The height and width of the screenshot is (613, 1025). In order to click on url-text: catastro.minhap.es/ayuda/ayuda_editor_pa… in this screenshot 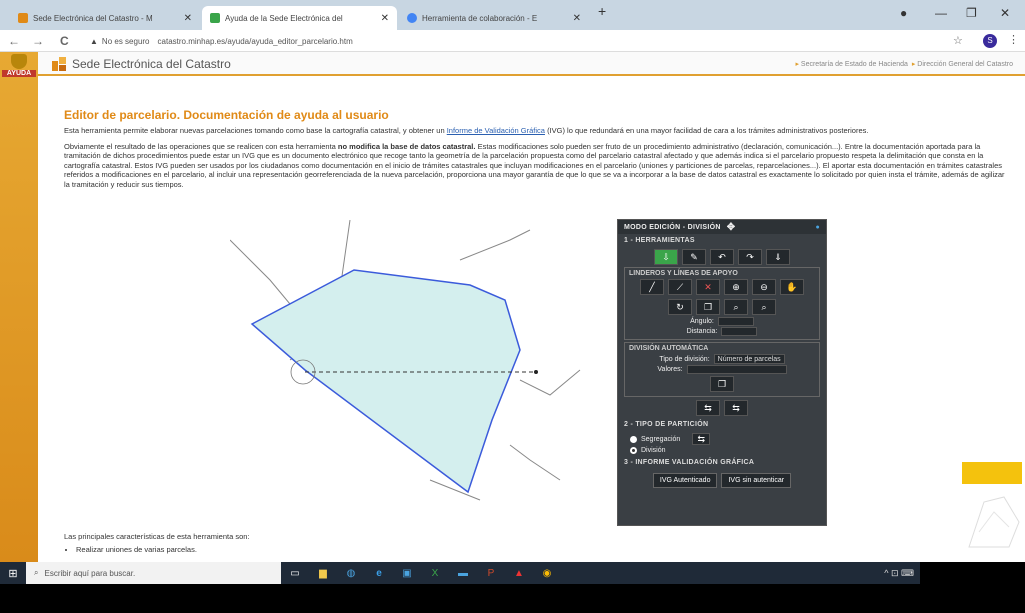, I will do `click(255, 41)`.